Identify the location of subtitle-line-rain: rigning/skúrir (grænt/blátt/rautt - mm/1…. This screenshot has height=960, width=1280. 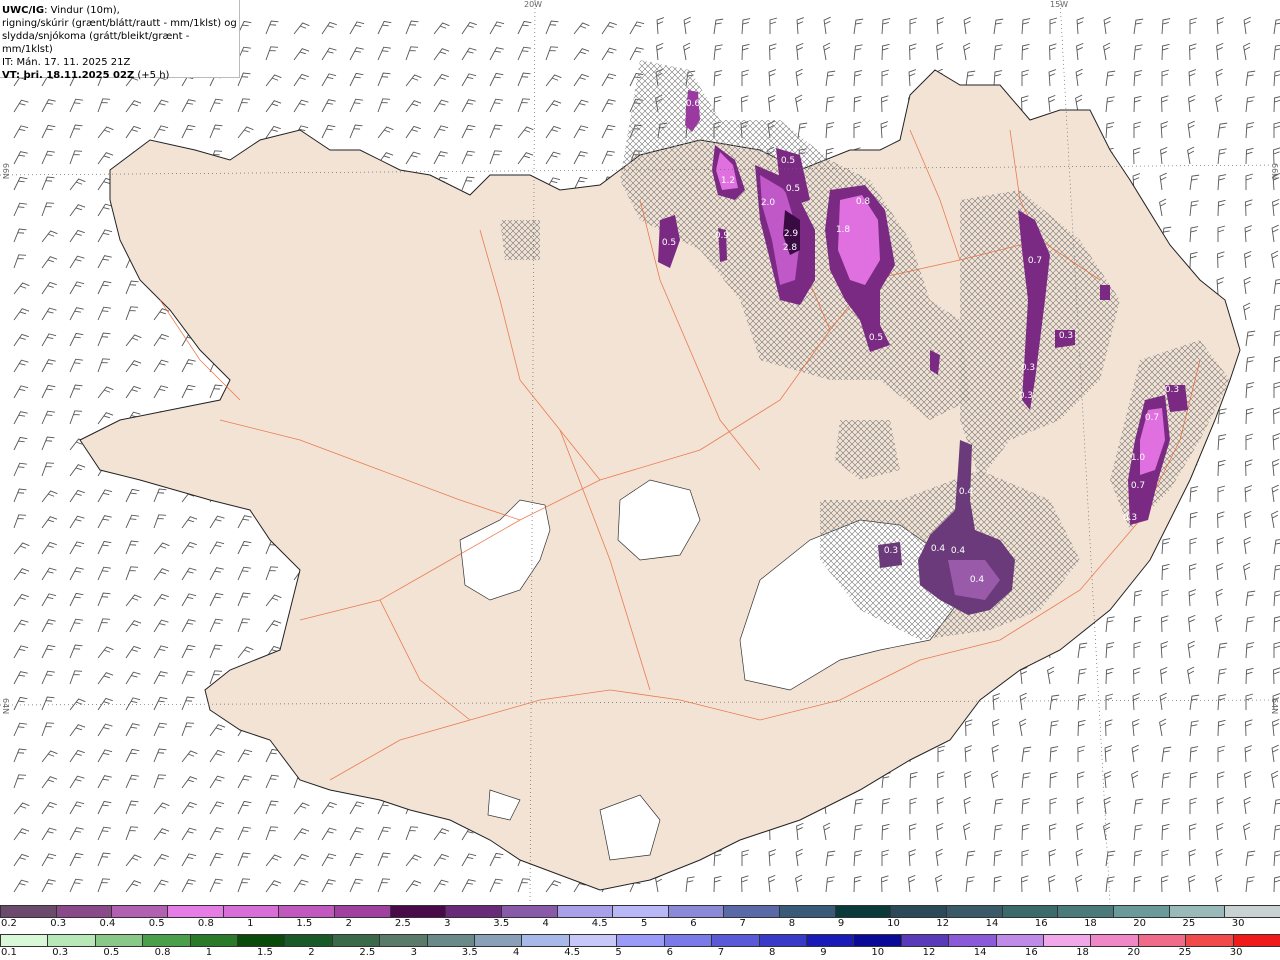
(119, 23).